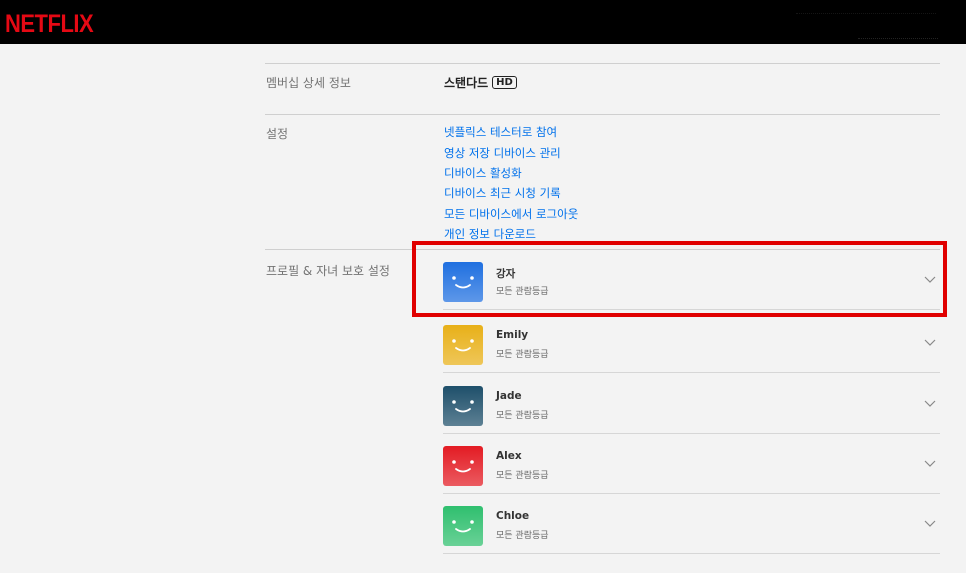 This screenshot has width=966, height=573. What do you see at coordinates (691, 524) in the screenshot?
I see `profile-row: Chloe 모든 관람등급` at bounding box center [691, 524].